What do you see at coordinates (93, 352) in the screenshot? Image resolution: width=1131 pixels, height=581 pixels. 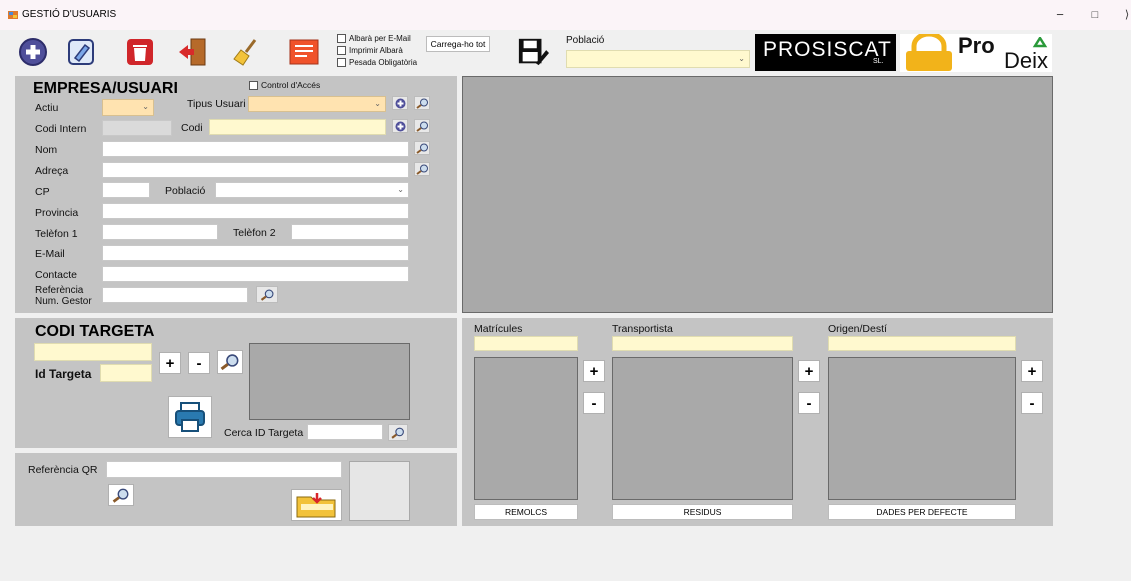 I see `targeta-code-field` at bounding box center [93, 352].